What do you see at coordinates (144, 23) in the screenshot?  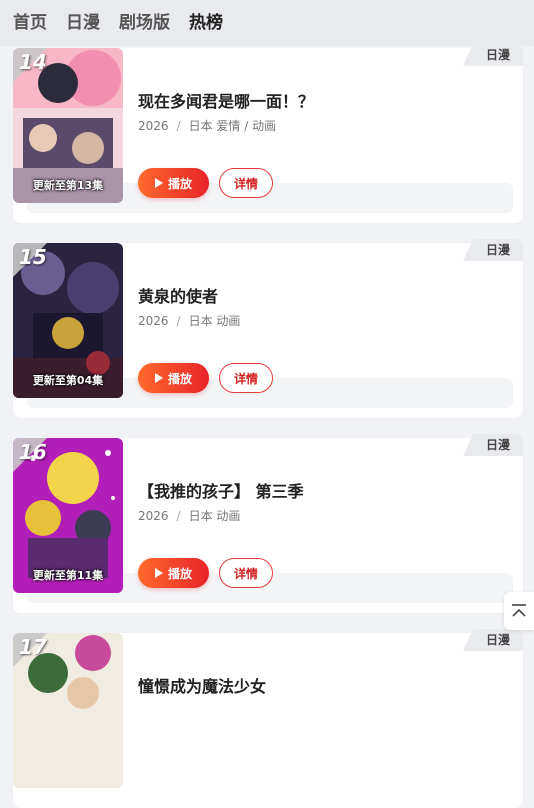 I see `nav-item-movies: 剧场版` at bounding box center [144, 23].